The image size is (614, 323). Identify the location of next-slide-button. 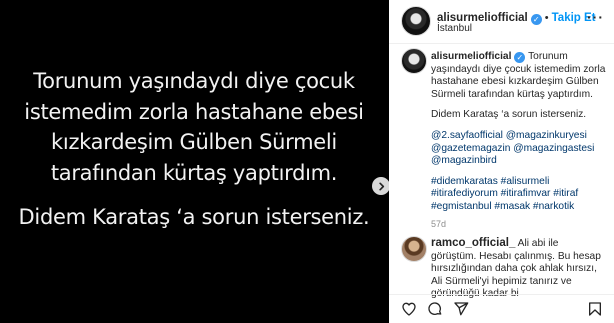
(381, 186).